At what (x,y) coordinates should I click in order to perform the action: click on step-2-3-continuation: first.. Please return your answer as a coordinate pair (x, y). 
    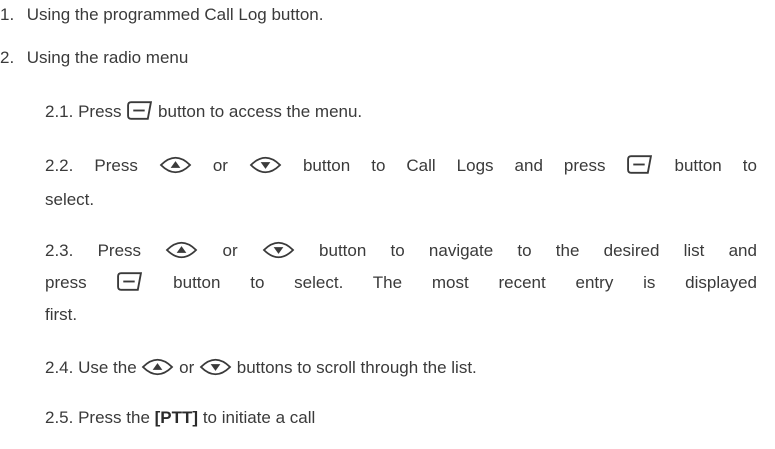
    Looking at the image, I should click on (61, 315).